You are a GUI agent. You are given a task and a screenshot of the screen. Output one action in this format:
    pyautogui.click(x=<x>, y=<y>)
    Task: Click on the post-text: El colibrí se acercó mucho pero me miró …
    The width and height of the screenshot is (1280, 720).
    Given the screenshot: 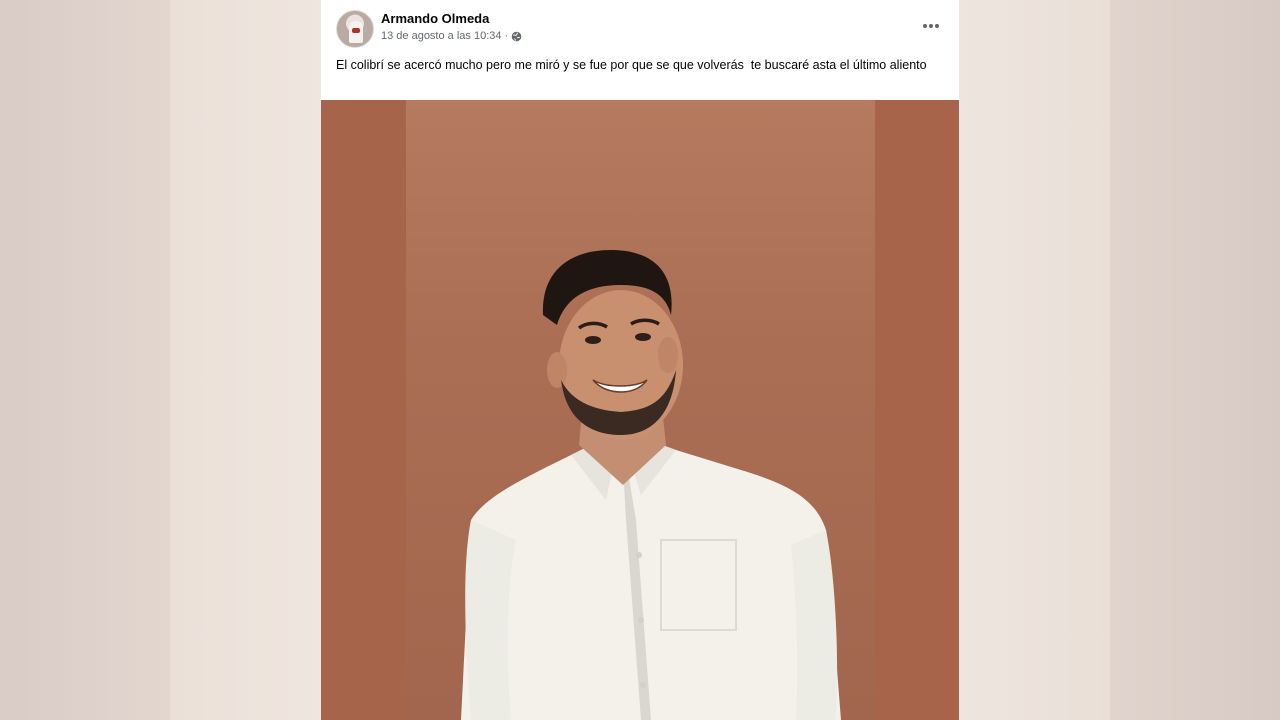 What is the action you would take?
    pyautogui.click(x=631, y=65)
    